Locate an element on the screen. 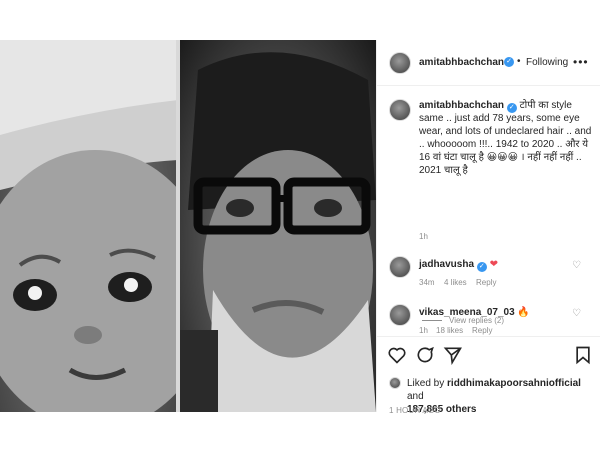 The width and height of the screenshot is (600, 450). comment-likes: 4 likes is located at coordinates (455, 282).